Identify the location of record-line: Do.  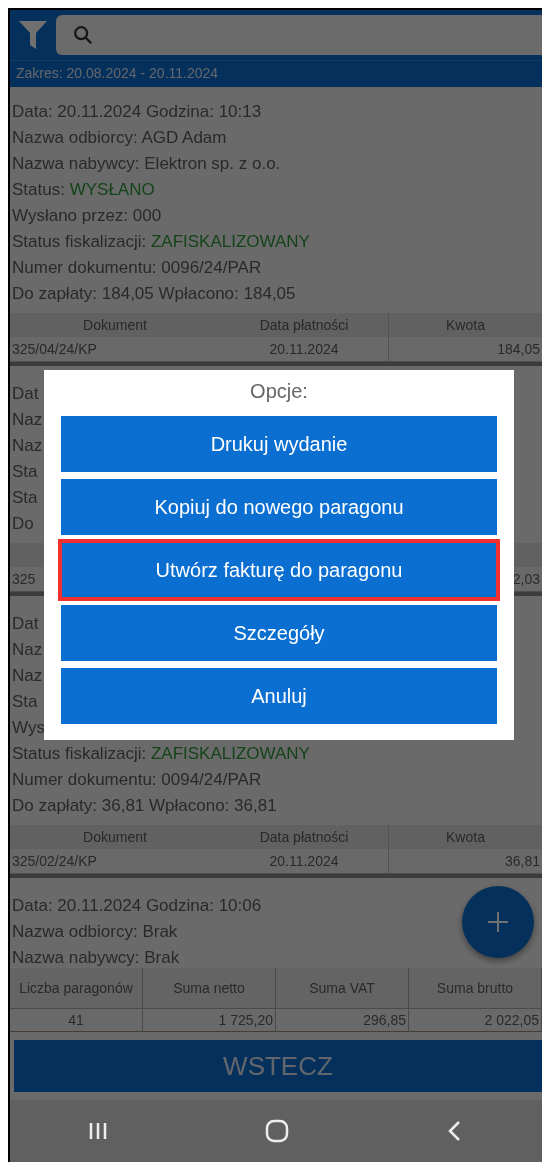
(22, 524).